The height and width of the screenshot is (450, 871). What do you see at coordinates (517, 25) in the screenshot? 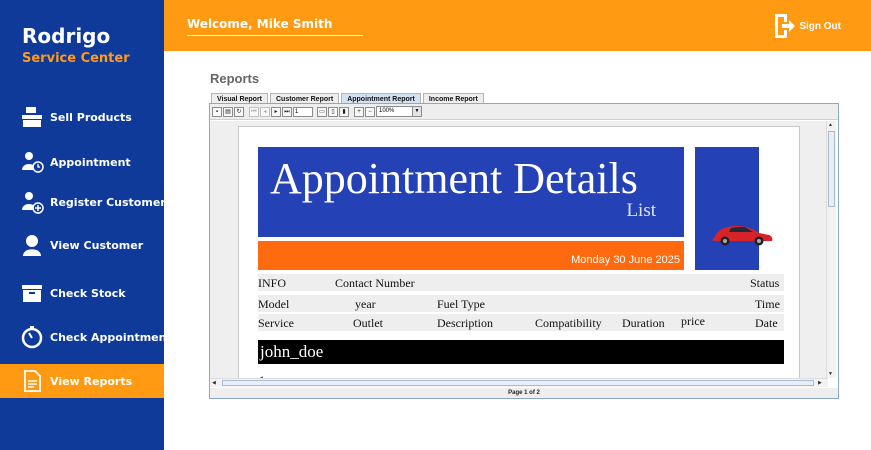
I see `header: Welcome, Mike Smith Sign Out` at bounding box center [517, 25].